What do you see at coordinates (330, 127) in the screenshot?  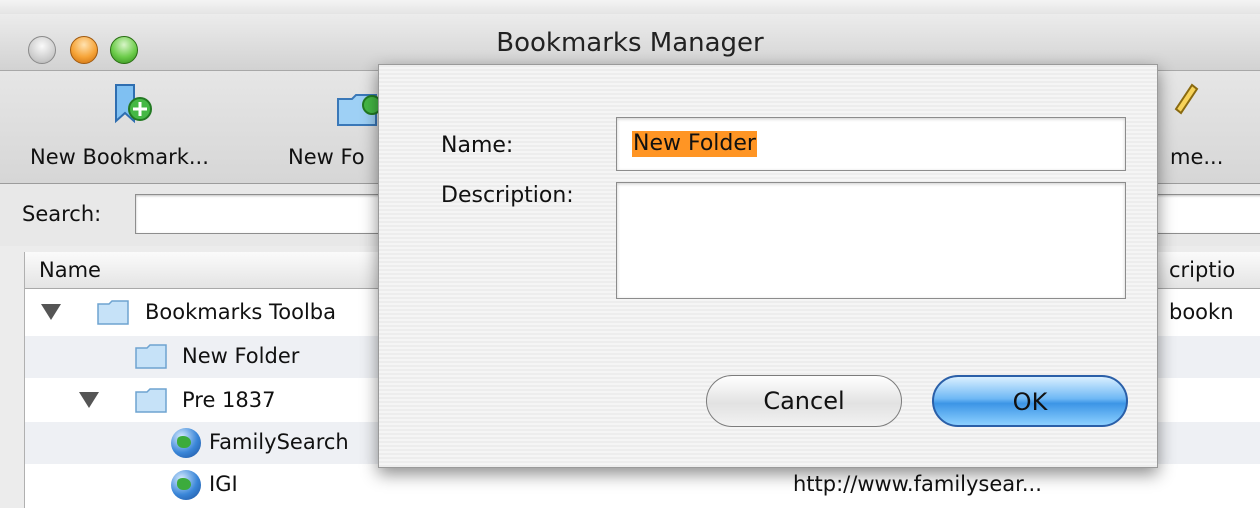 I see `new-folder-button: New Fo` at bounding box center [330, 127].